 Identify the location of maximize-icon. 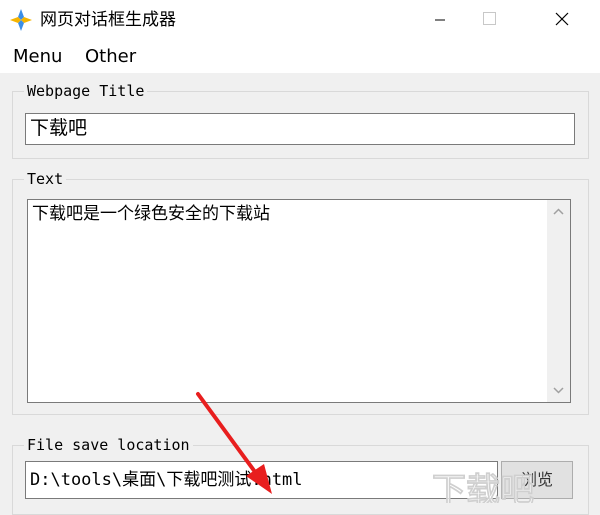
(489, 18).